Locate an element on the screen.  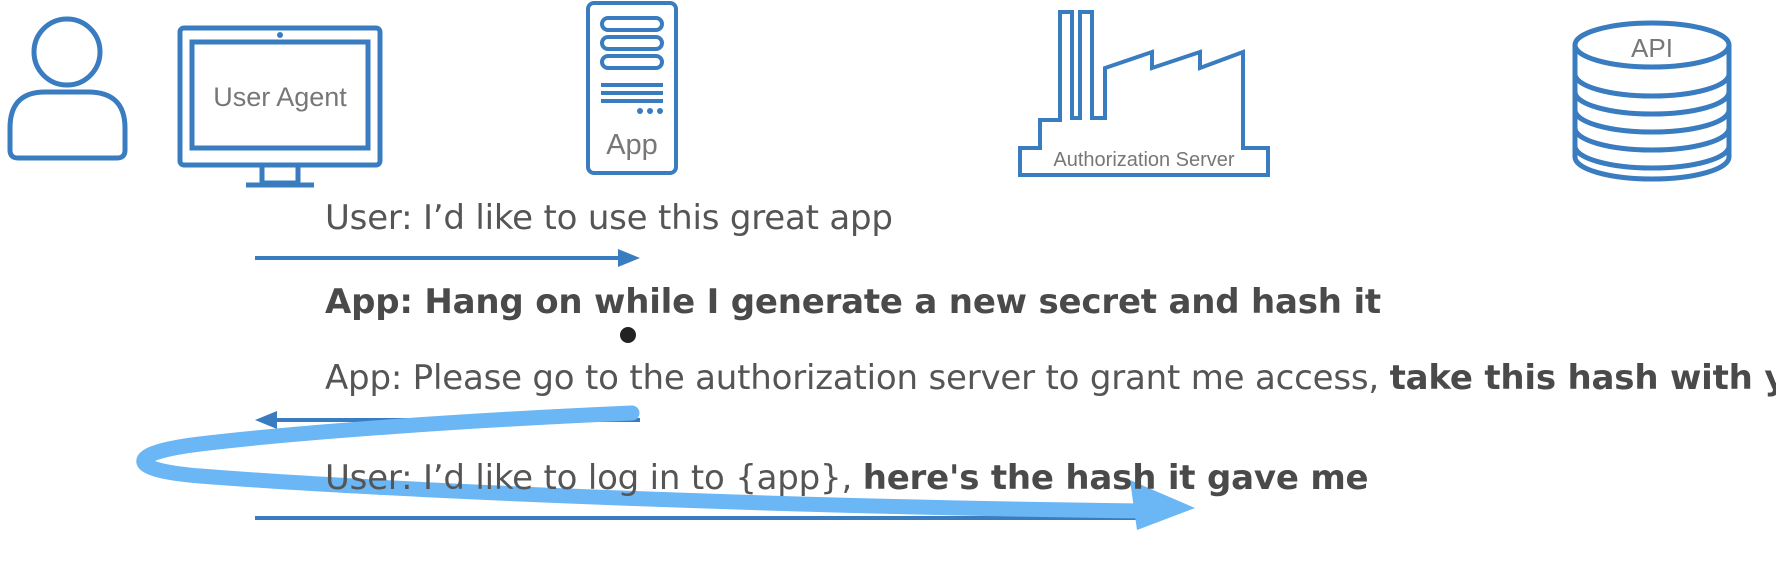
user-person-icon is located at coordinates (67, 88).